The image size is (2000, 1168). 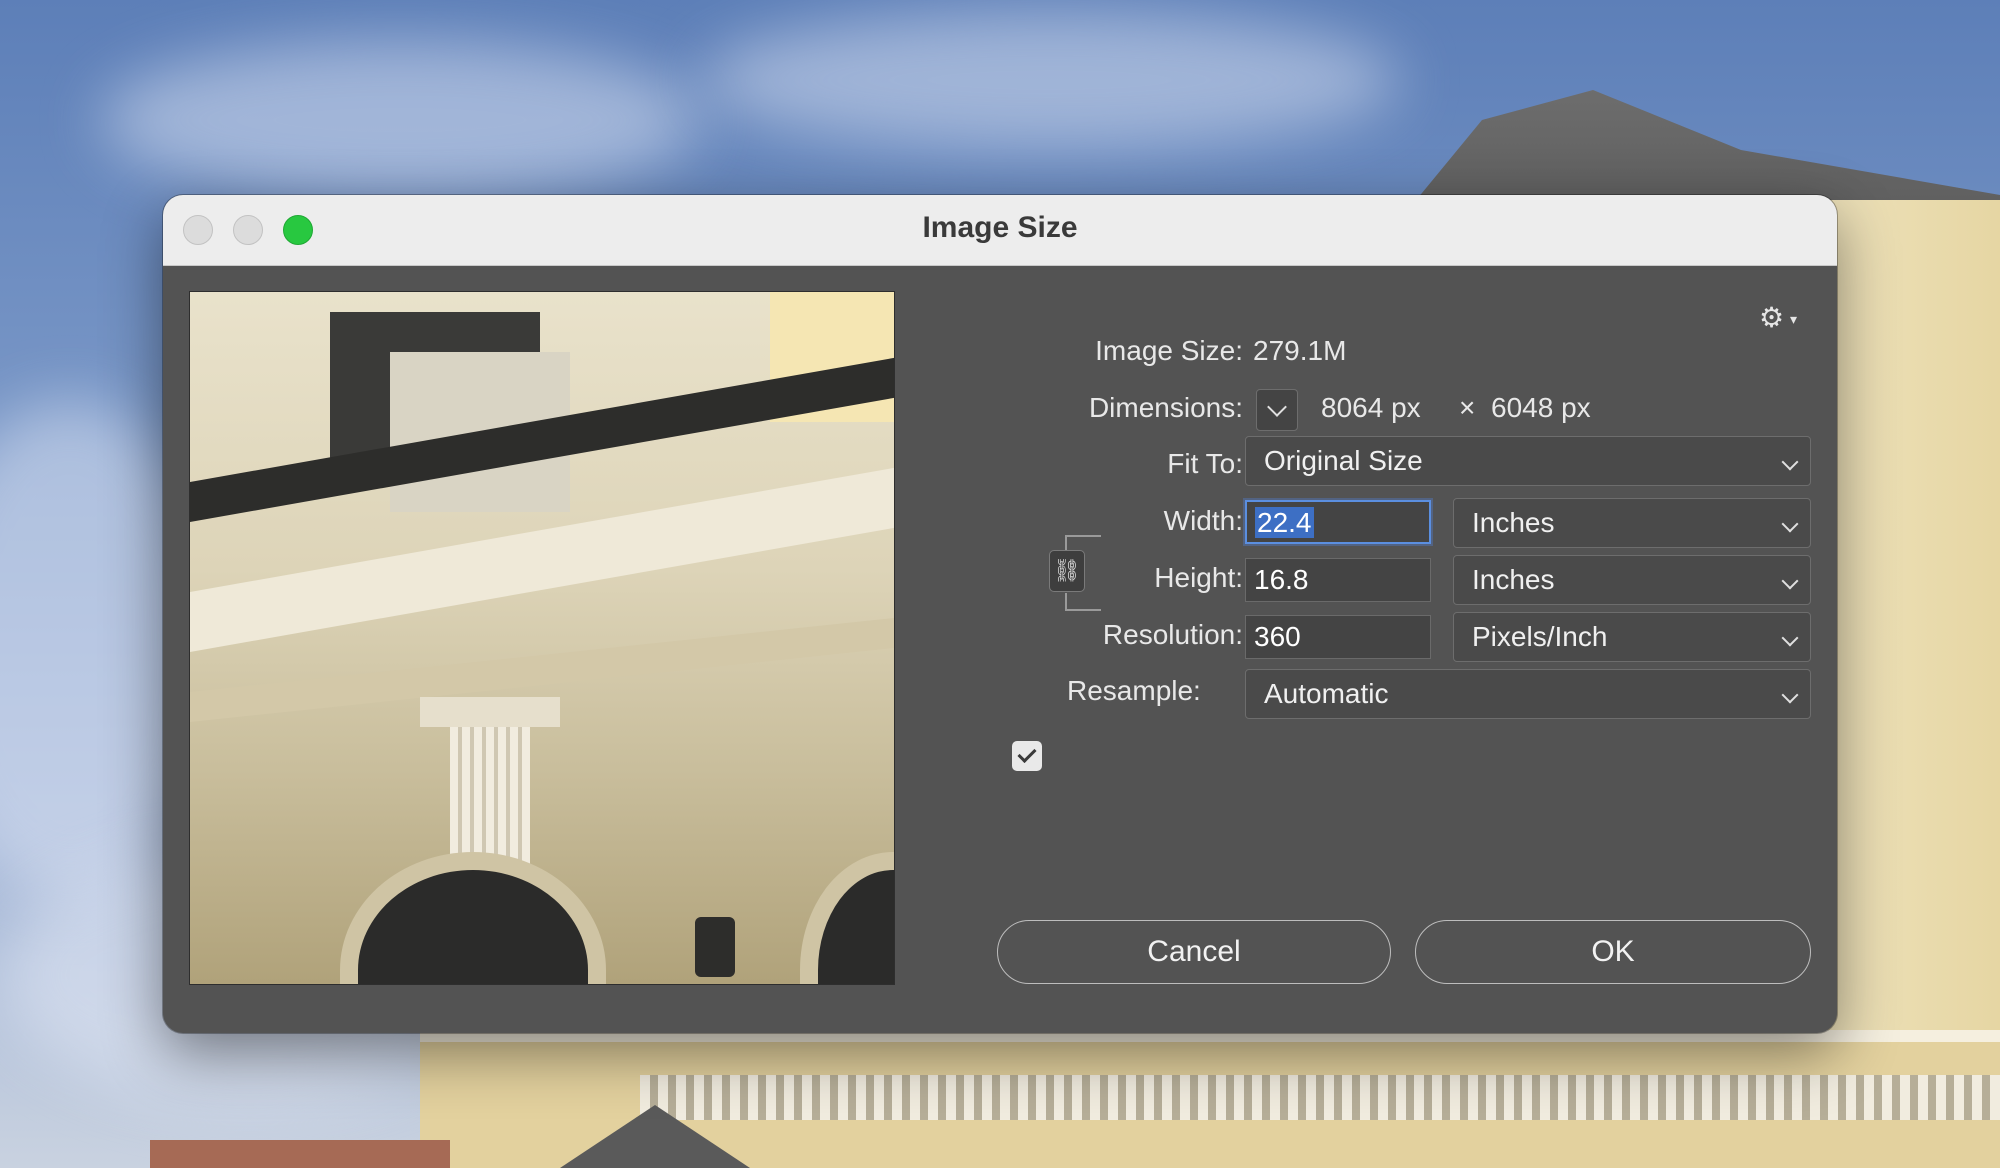 What do you see at coordinates (490, 712) in the screenshot?
I see `preview-column-capital` at bounding box center [490, 712].